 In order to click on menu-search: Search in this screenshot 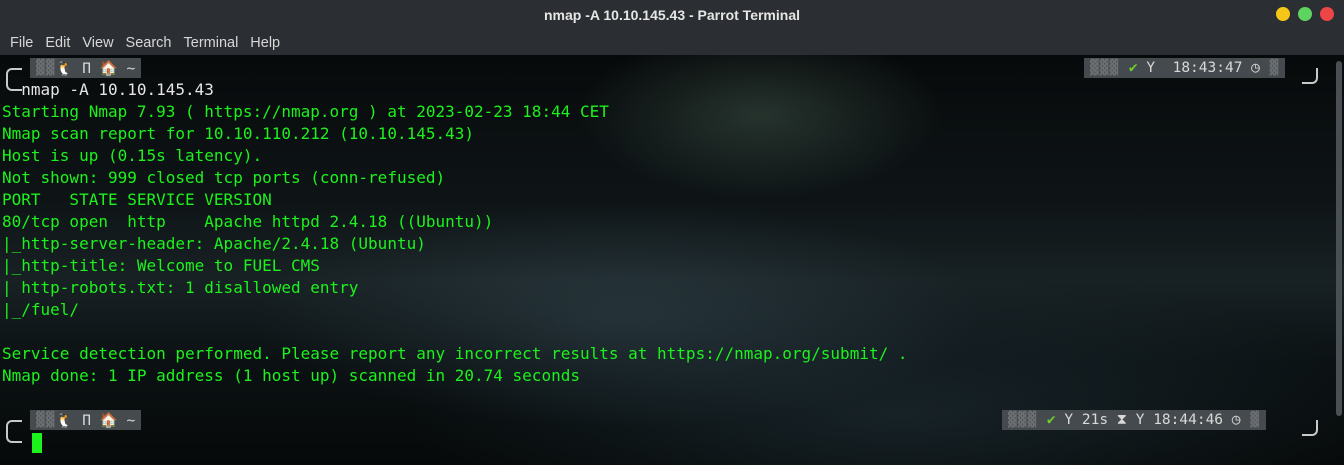, I will do `click(149, 43)`.